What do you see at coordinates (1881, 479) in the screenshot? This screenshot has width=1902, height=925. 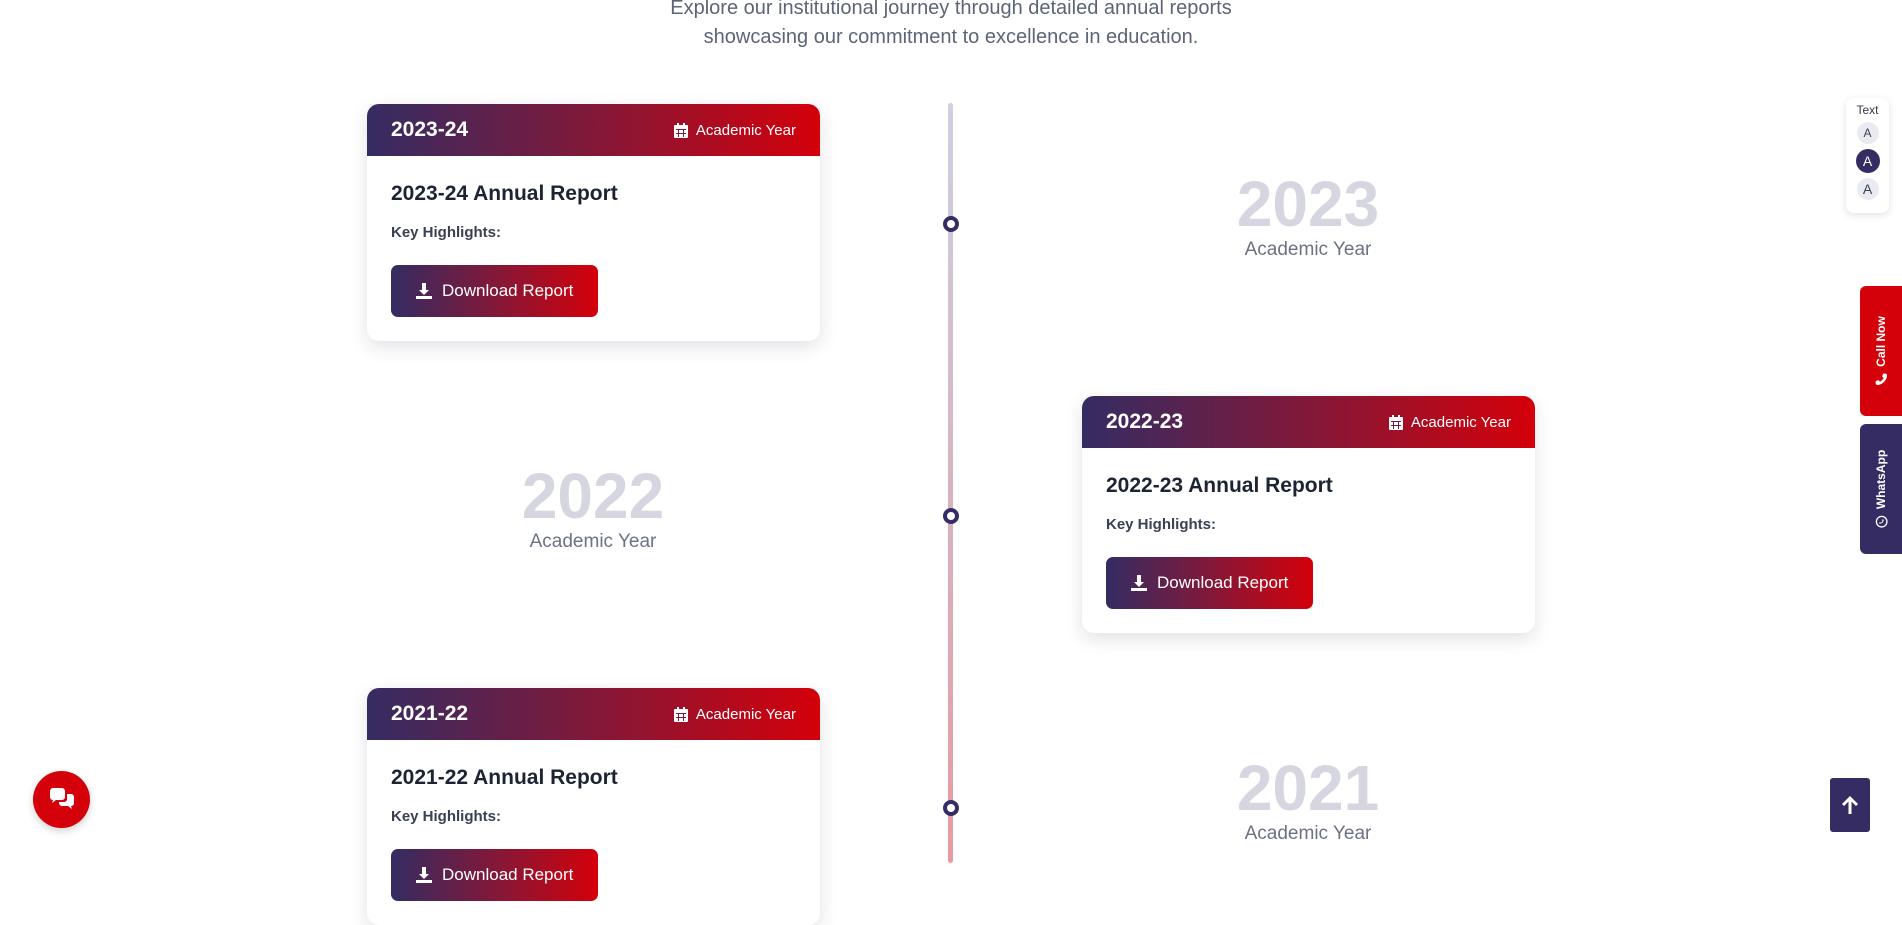 I see `whatsapp-label: WhatsApp` at bounding box center [1881, 479].